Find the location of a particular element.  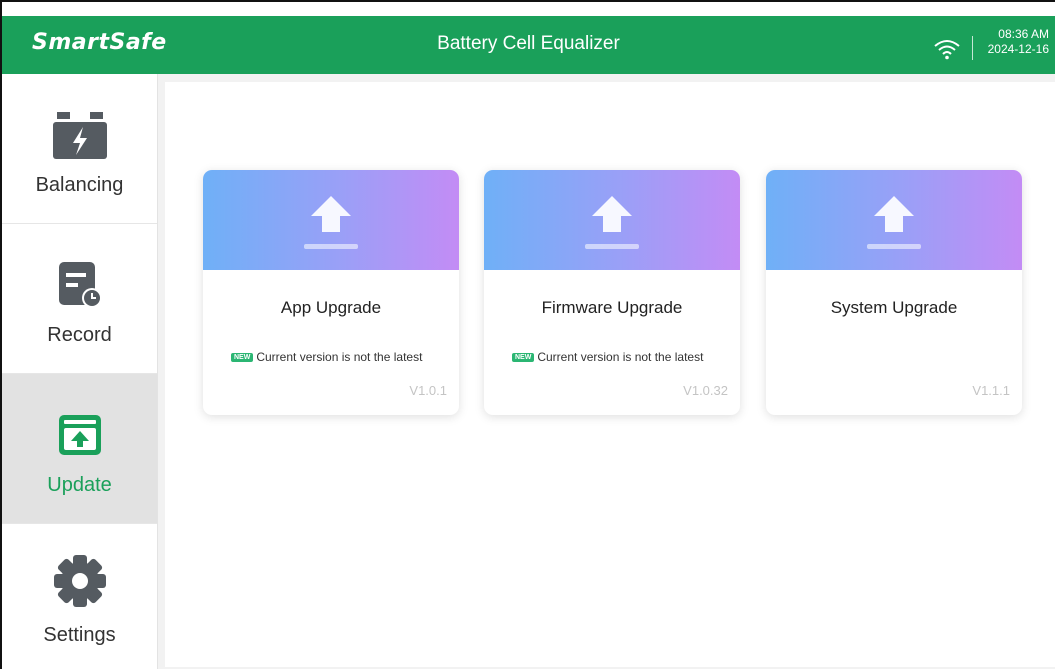

card-title: App Upgrade is located at coordinates (331, 307).